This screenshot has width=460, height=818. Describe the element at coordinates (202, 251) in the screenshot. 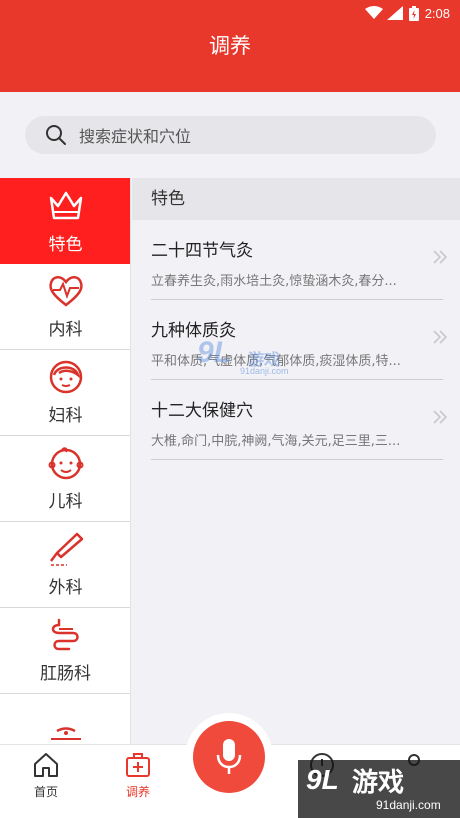

I see `item-title: 二十四节气灸` at that location.